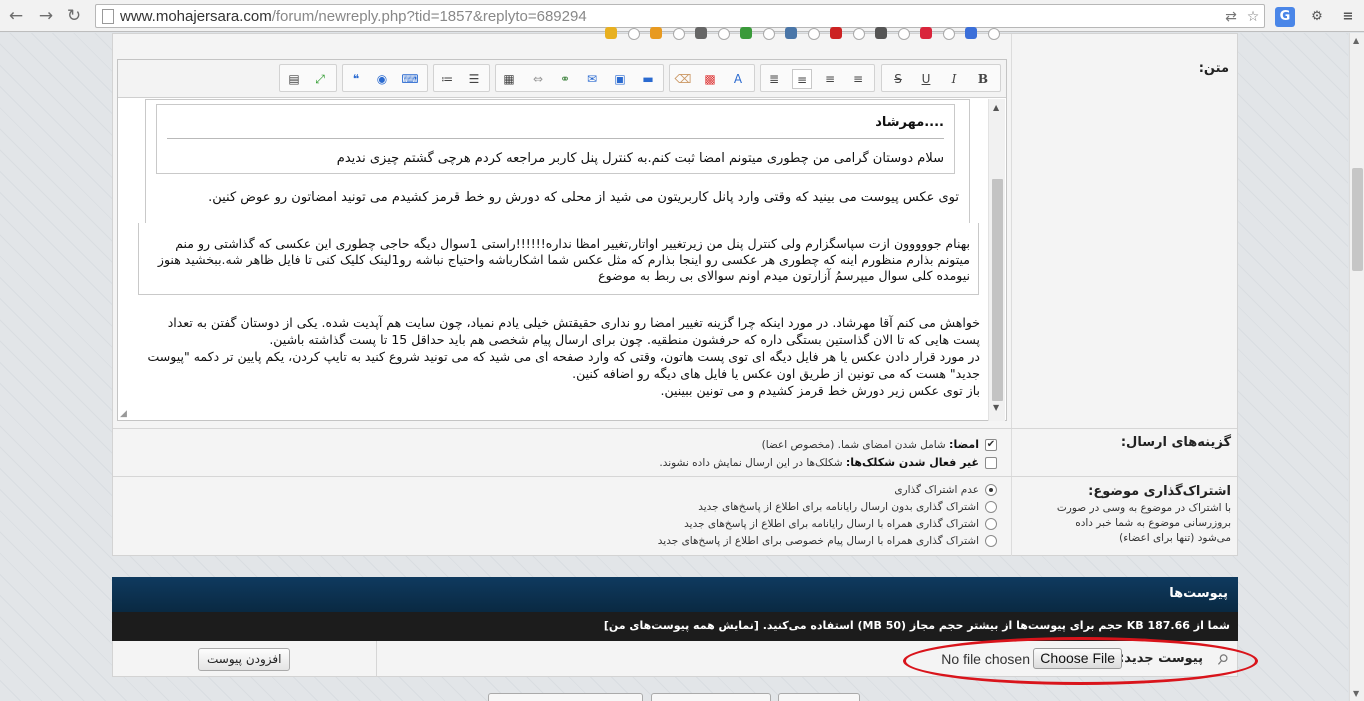 This screenshot has height=701, width=1364. Describe the element at coordinates (983, 79) in the screenshot. I see `bold-icon: B` at that location.